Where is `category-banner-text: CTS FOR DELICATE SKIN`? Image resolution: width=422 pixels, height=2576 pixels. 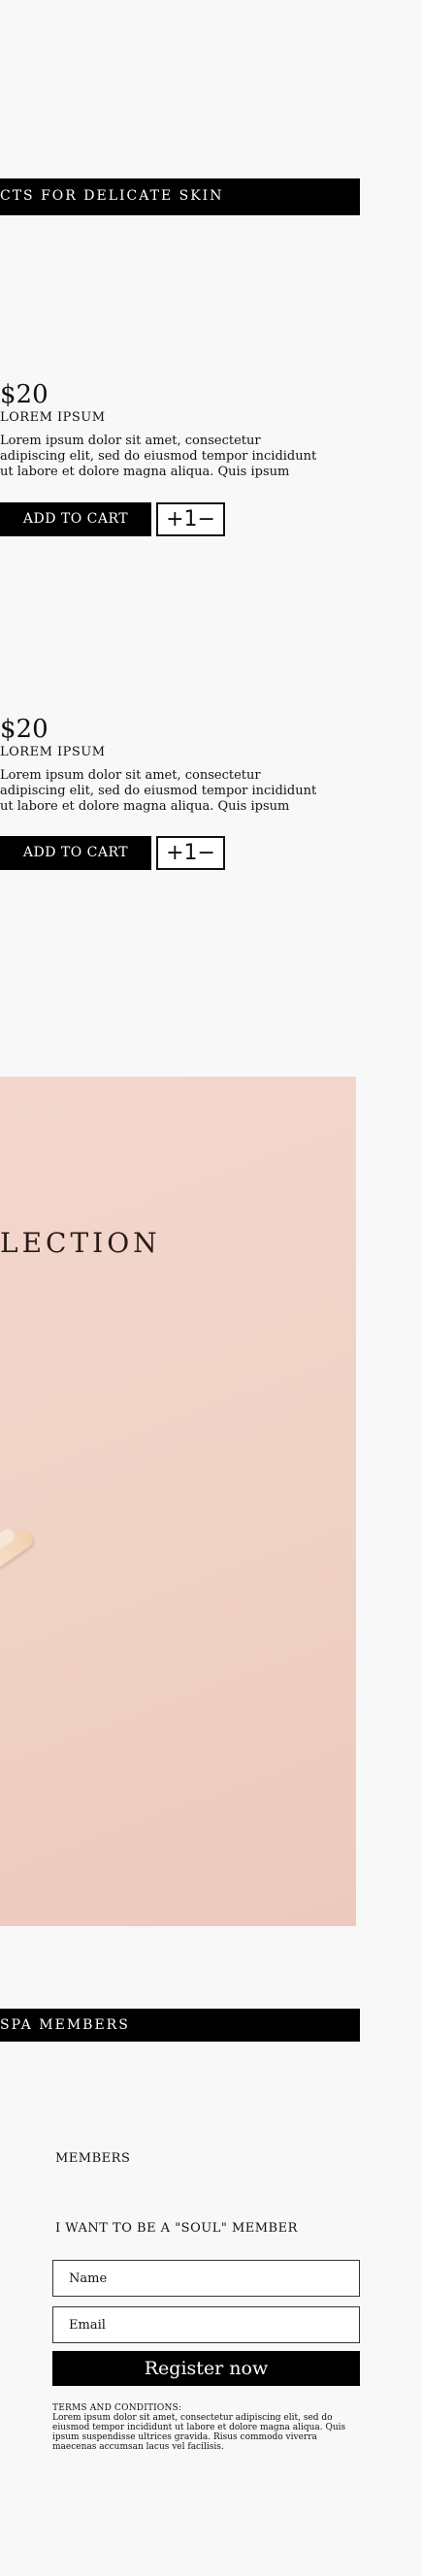
category-banner-text: CTS FOR DELICATE SKIN is located at coordinates (112, 196).